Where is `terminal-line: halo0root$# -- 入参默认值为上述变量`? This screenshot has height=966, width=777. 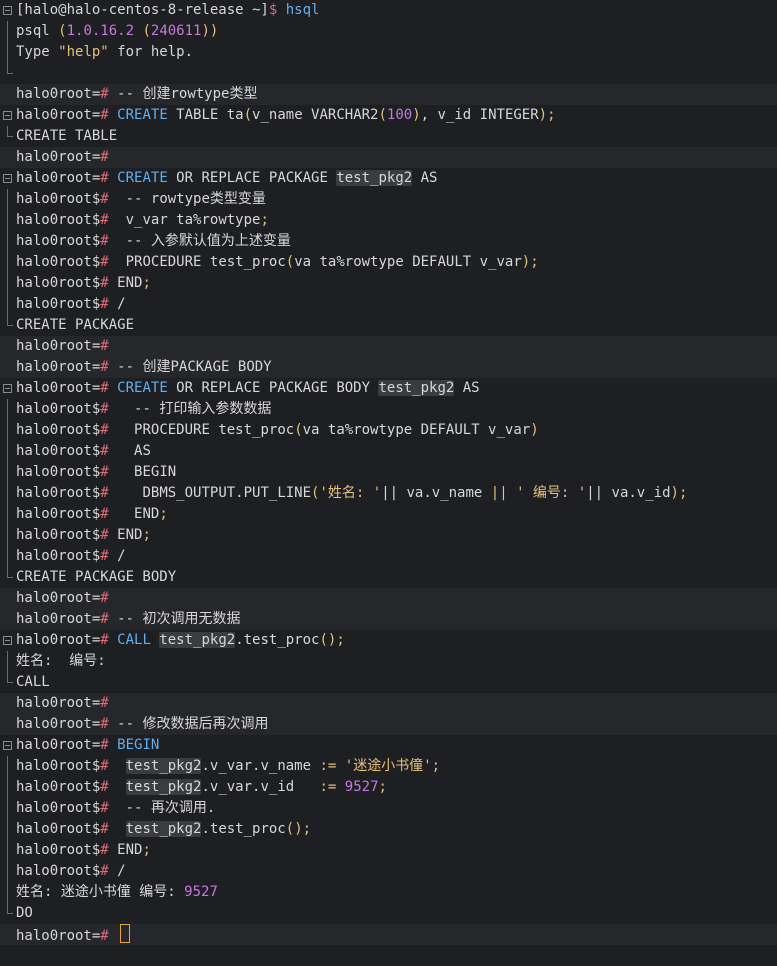 terminal-line: halo0root$# -- 入参默认值为上述变量 is located at coordinates (388, 241).